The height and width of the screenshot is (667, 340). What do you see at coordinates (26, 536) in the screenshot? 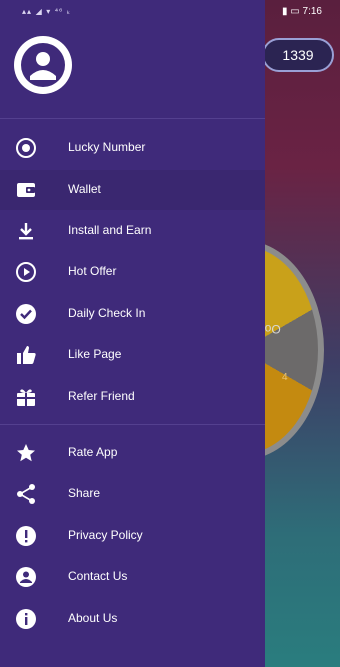
I see `alert-icon` at bounding box center [26, 536].